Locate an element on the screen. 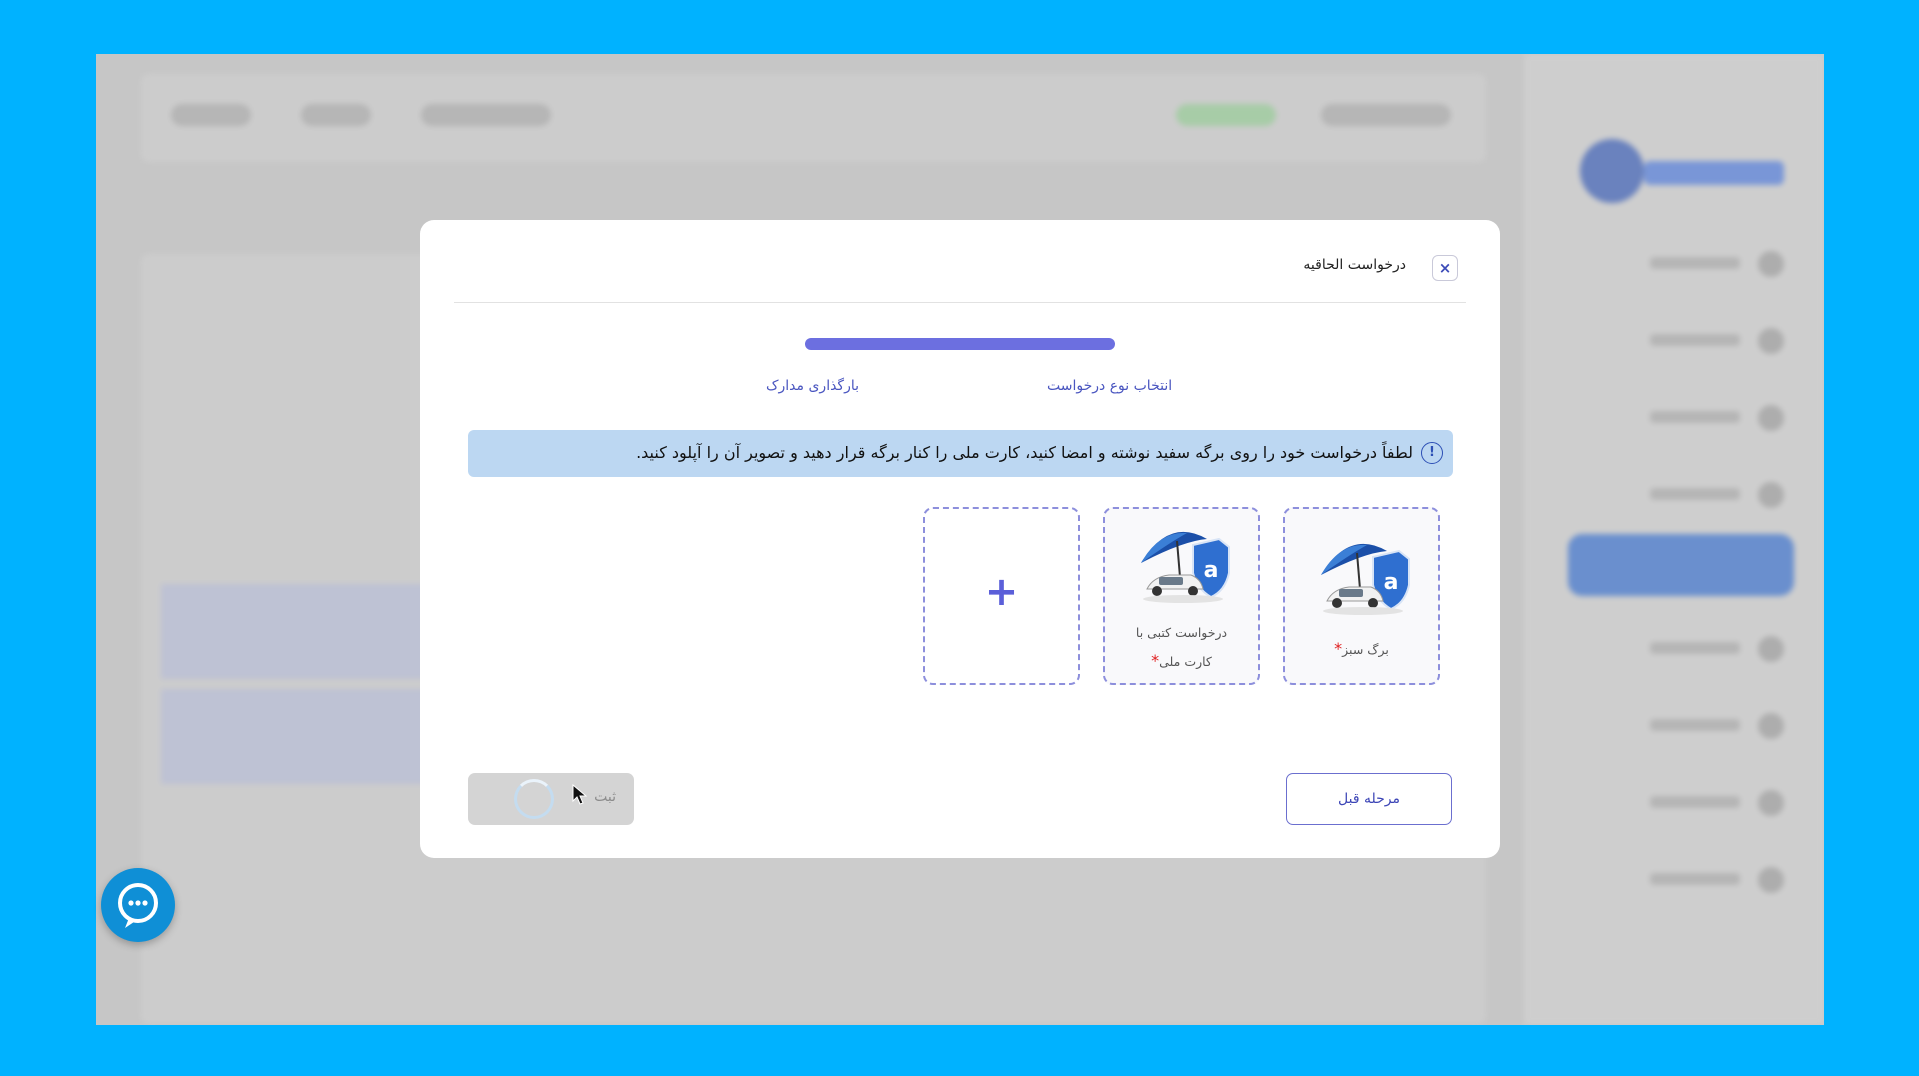 The height and width of the screenshot is (1076, 1919). upload-green-card: a برگ سبز* is located at coordinates (1361, 596).